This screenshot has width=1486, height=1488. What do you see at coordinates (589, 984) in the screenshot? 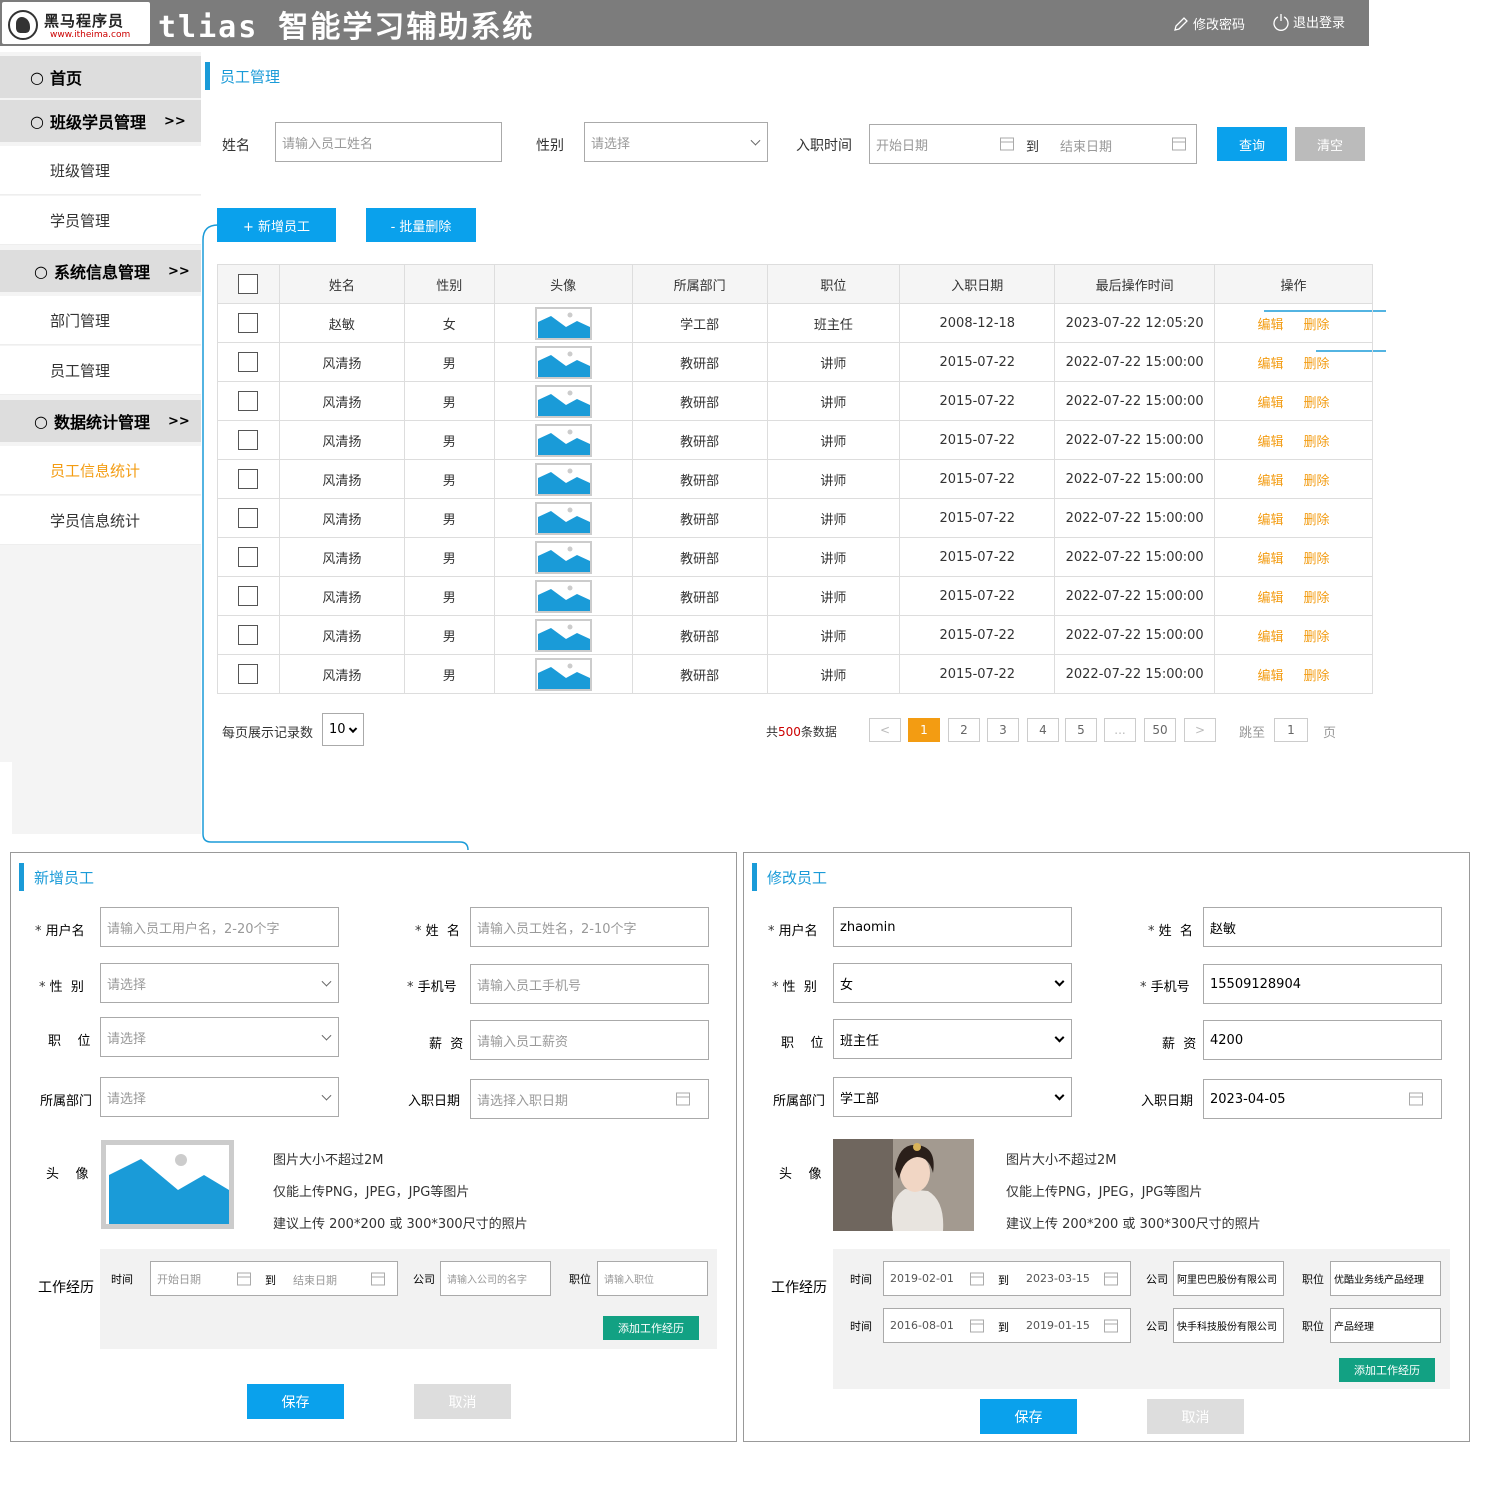
I see `phone-input: 请输入员工手机号` at bounding box center [589, 984].